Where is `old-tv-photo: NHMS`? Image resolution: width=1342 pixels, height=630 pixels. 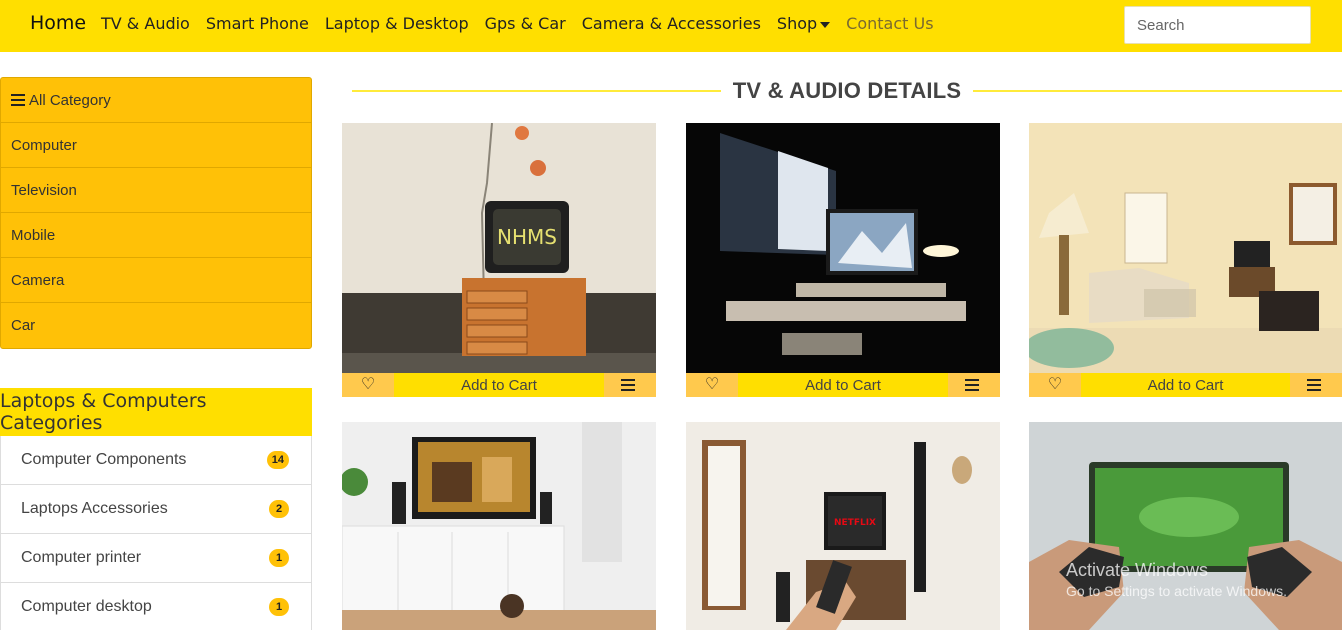
old-tv-photo: NHMS is located at coordinates (499, 248).